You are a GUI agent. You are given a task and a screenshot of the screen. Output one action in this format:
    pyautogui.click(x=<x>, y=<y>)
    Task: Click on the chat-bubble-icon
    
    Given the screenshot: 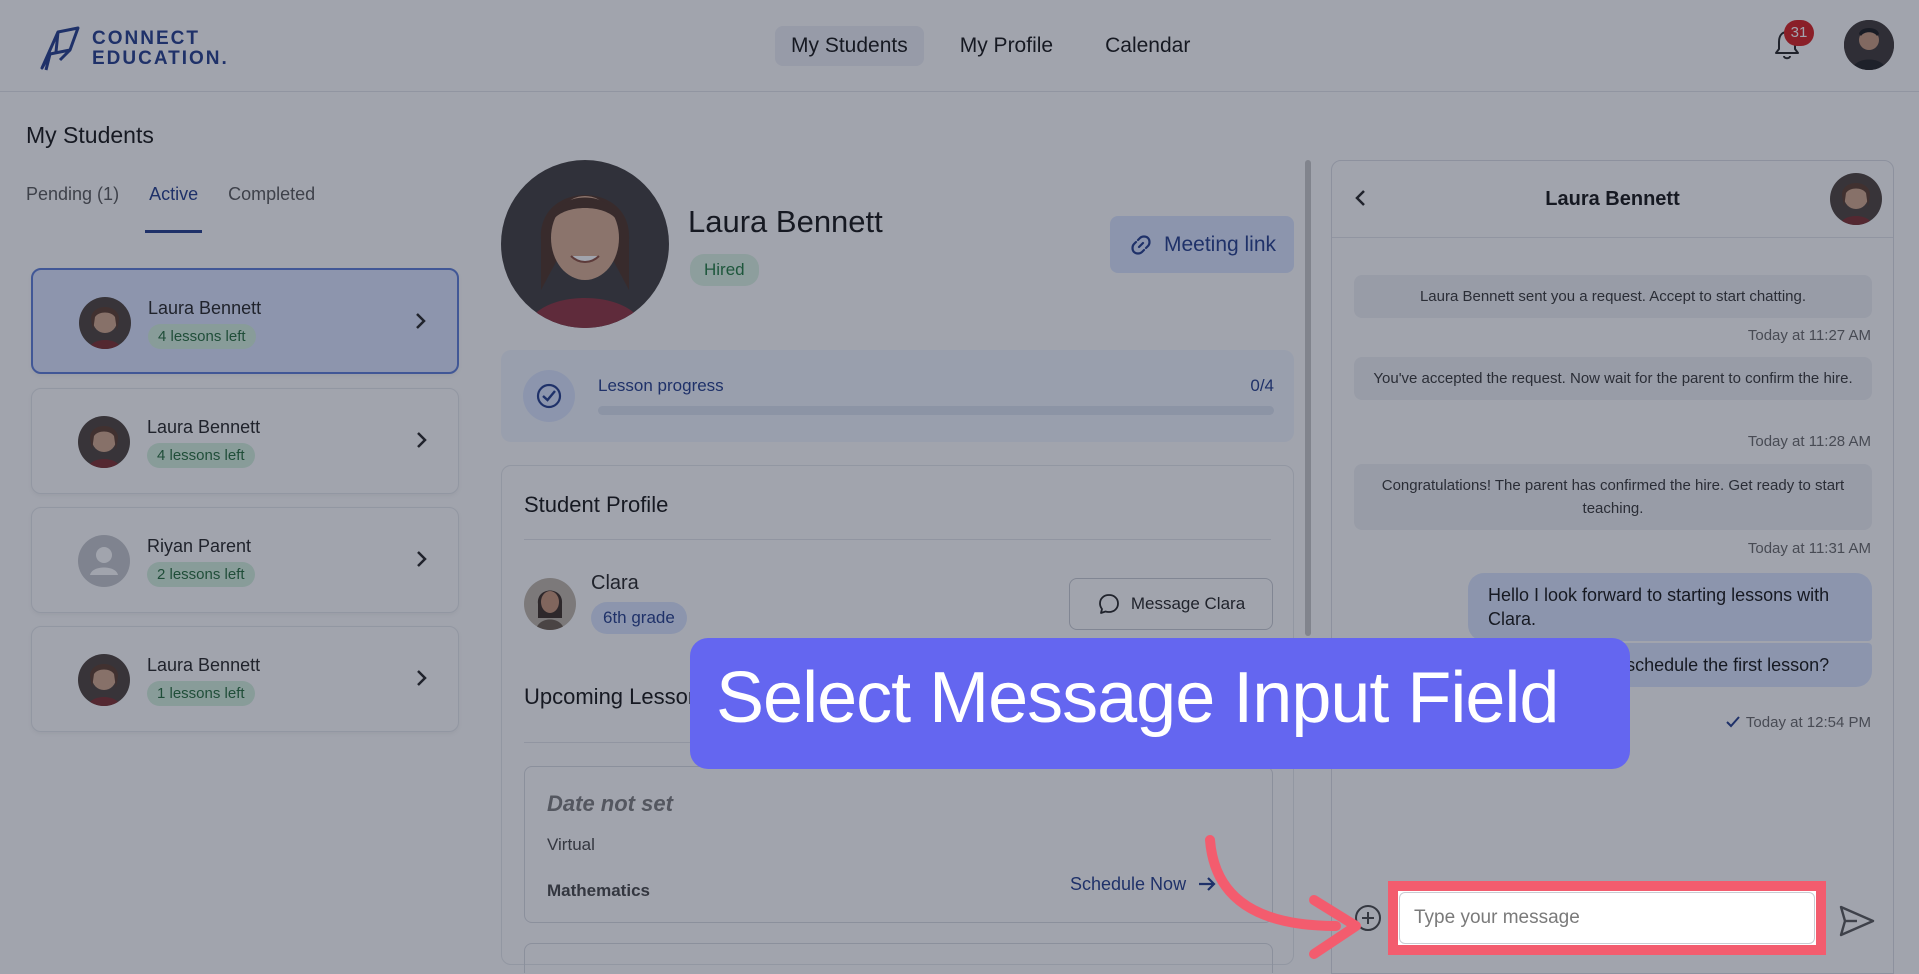 What is the action you would take?
    pyautogui.click(x=1108, y=604)
    